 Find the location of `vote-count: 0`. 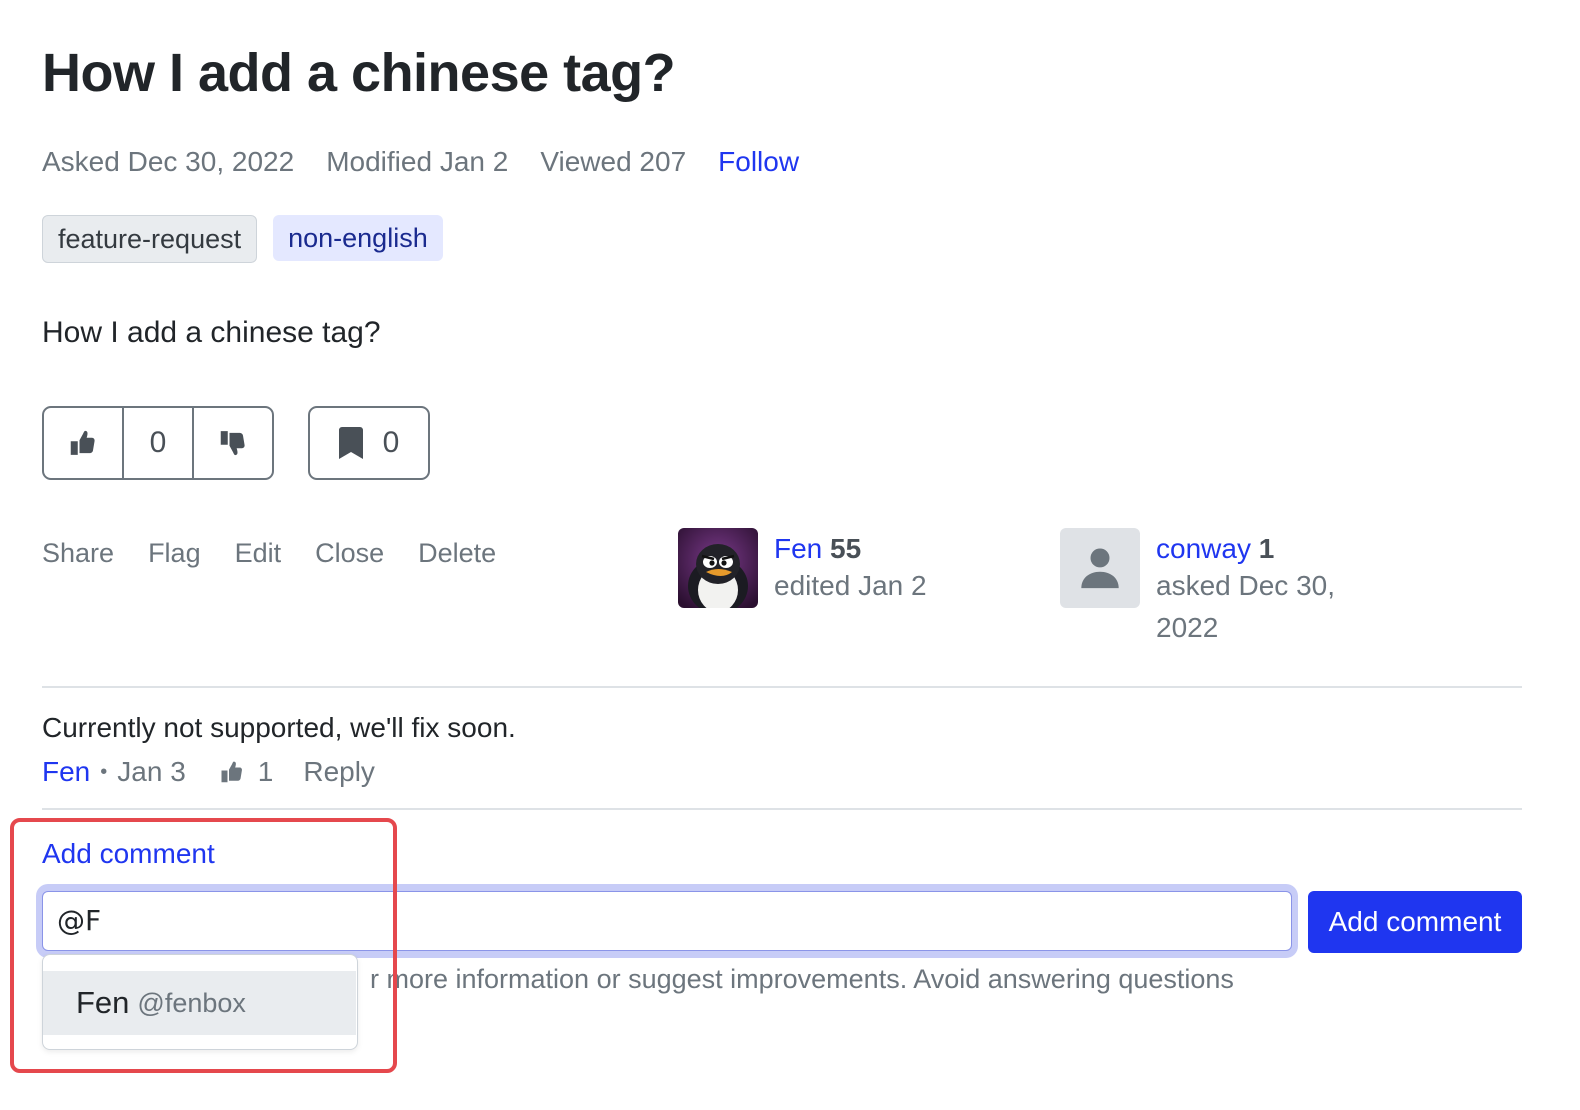

vote-count: 0 is located at coordinates (158, 443).